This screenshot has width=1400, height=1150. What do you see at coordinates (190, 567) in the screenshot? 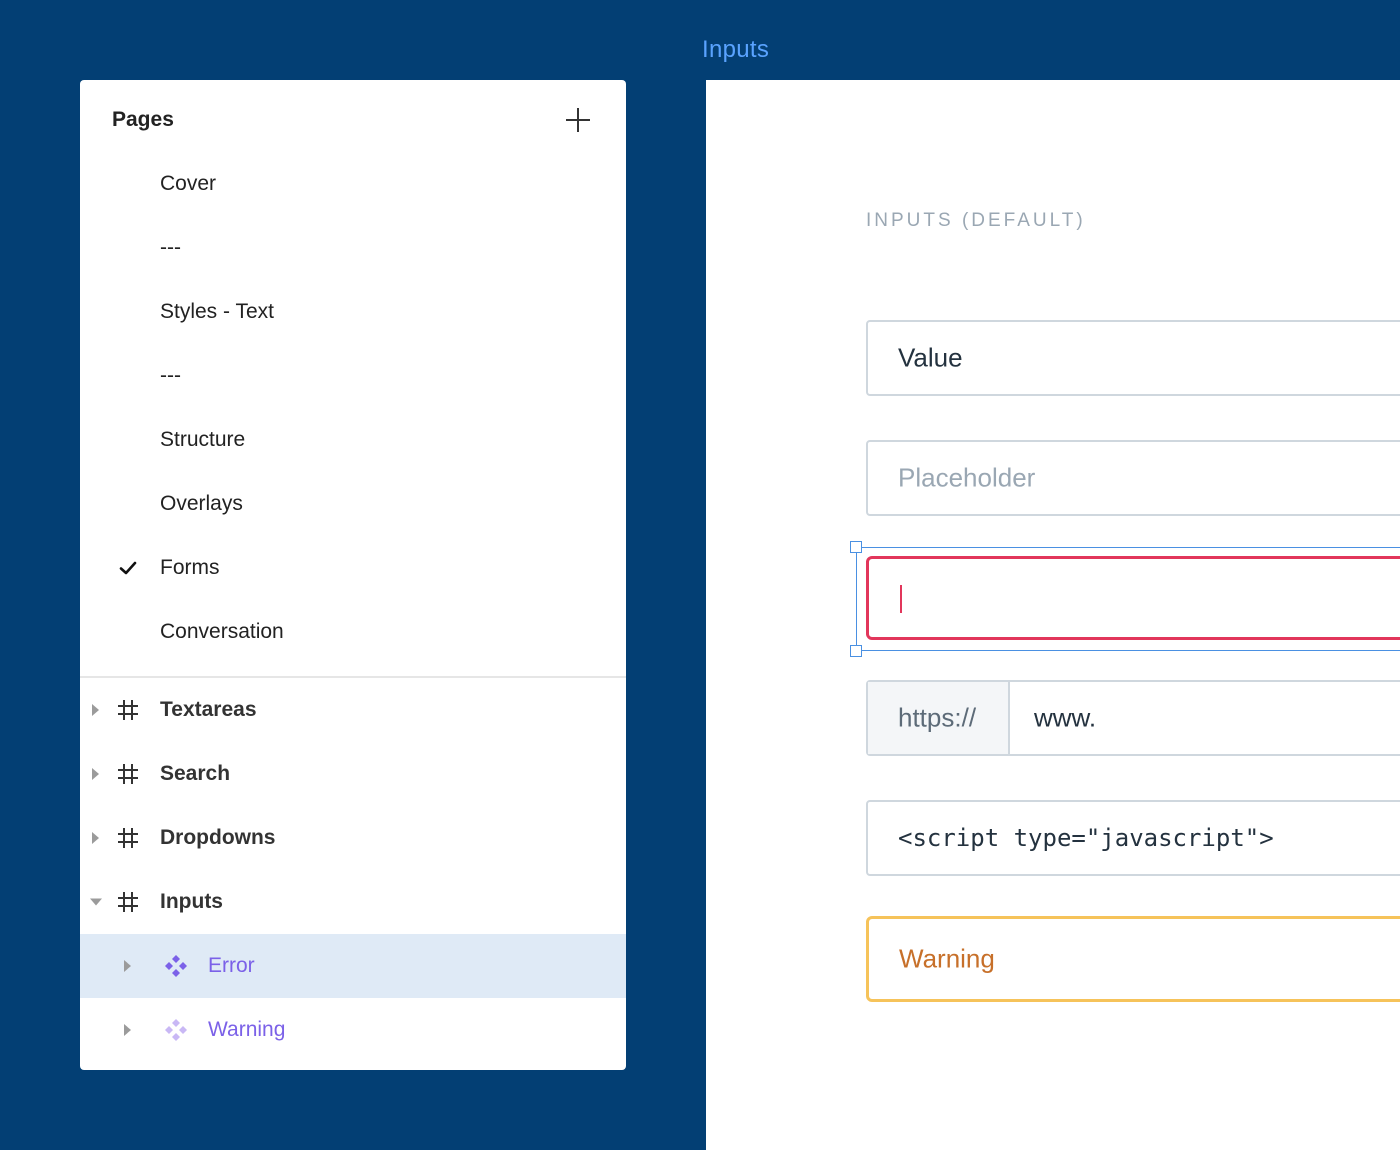
I see `page-label: Forms` at bounding box center [190, 567].